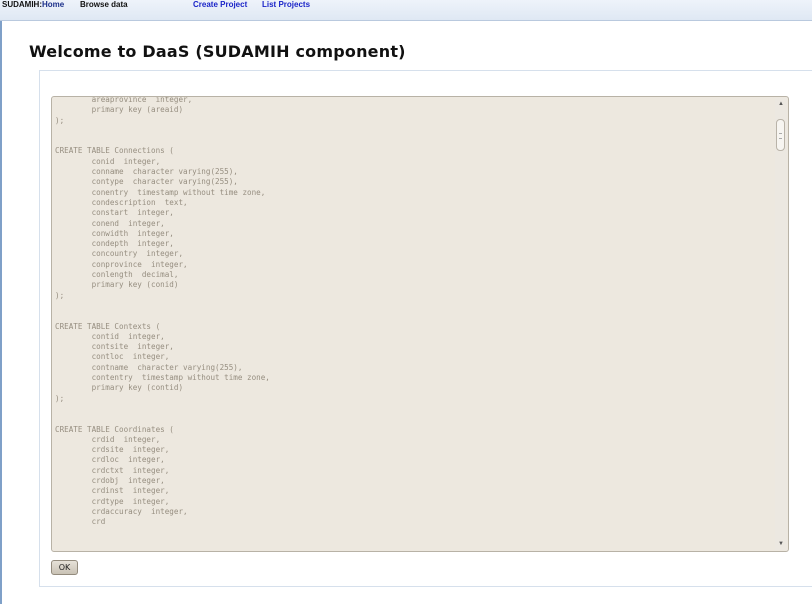 The width and height of the screenshot is (812, 604). What do you see at coordinates (781, 104) in the screenshot?
I see `scroll-up-arrow-icon: ▲` at bounding box center [781, 104].